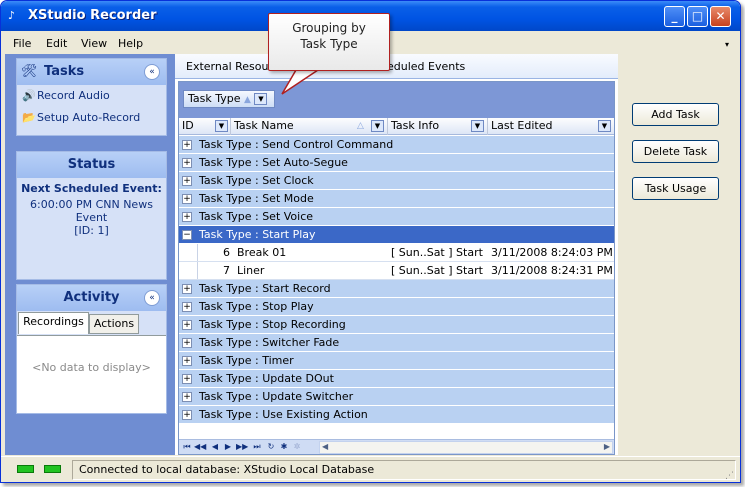 The width and height of the screenshot is (745, 487). What do you see at coordinates (130, 43) in the screenshot?
I see `menu-help: Help` at bounding box center [130, 43].